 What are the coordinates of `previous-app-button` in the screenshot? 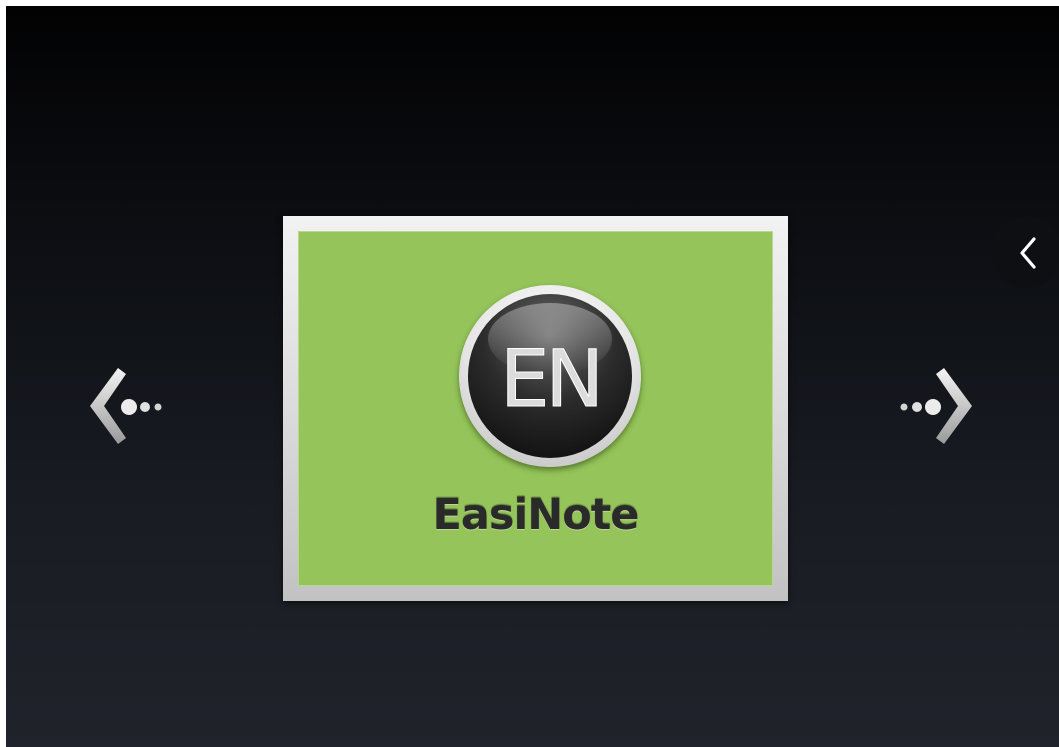 It's located at (132, 406).